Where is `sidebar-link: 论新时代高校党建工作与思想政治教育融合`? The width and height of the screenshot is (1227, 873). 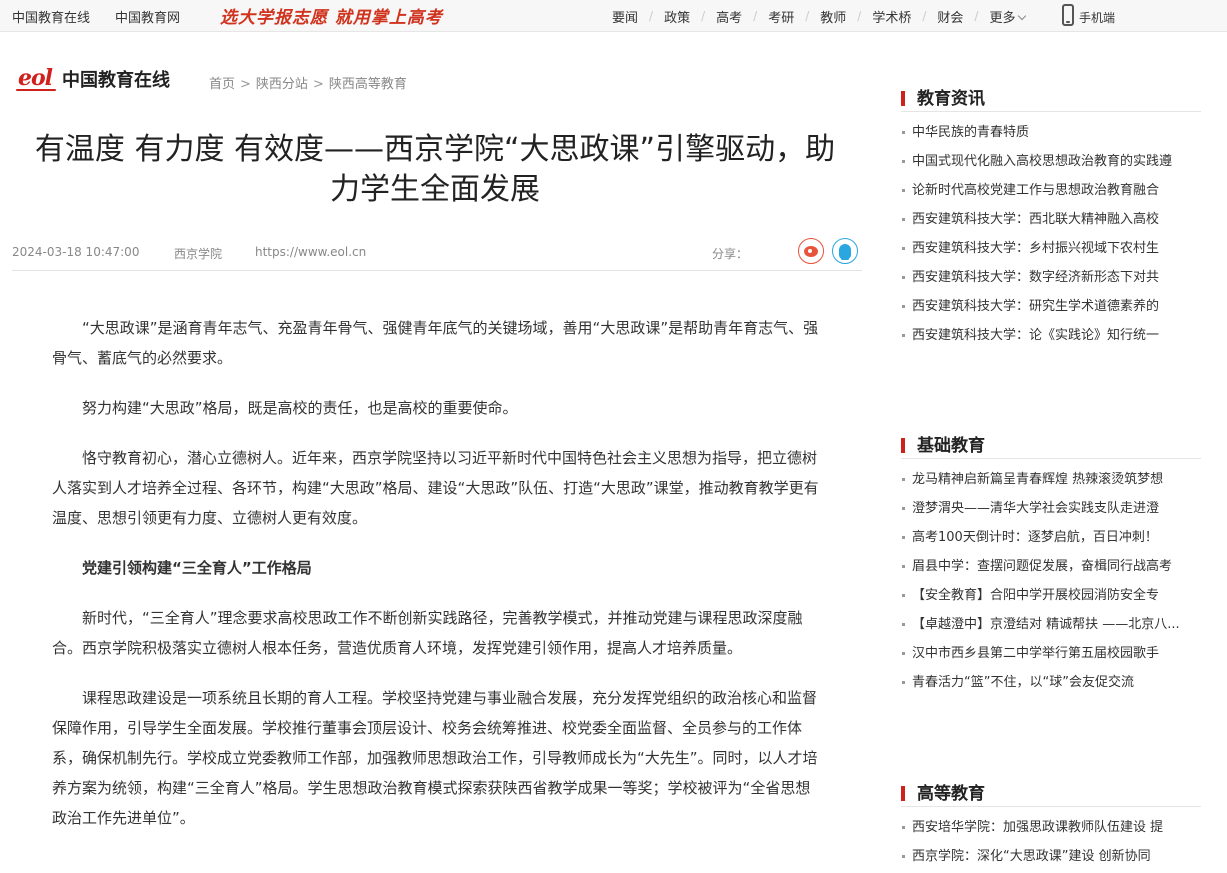 sidebar-link: 论新时代高校党建工作与思想政治教育融合 is located at coordinates (1051, 190).